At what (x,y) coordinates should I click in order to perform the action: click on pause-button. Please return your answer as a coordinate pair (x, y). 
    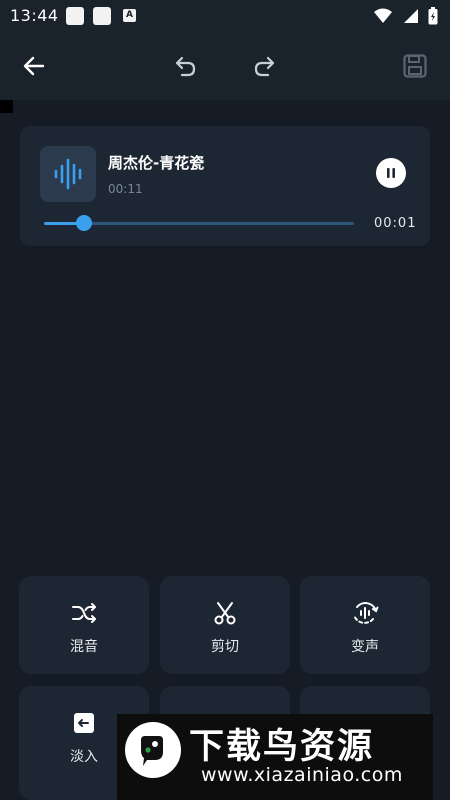
    Looking at the image, I should click on (391, 173).